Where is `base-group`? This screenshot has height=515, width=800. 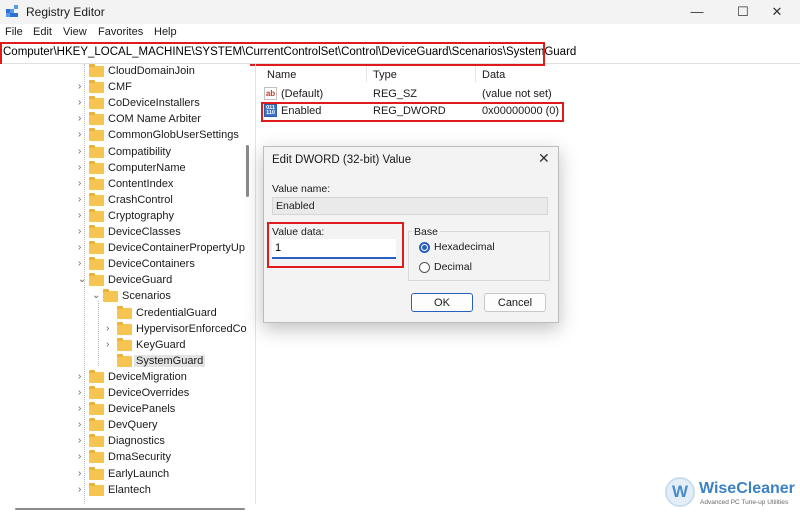
base-group is located at coordinates (479, 256).